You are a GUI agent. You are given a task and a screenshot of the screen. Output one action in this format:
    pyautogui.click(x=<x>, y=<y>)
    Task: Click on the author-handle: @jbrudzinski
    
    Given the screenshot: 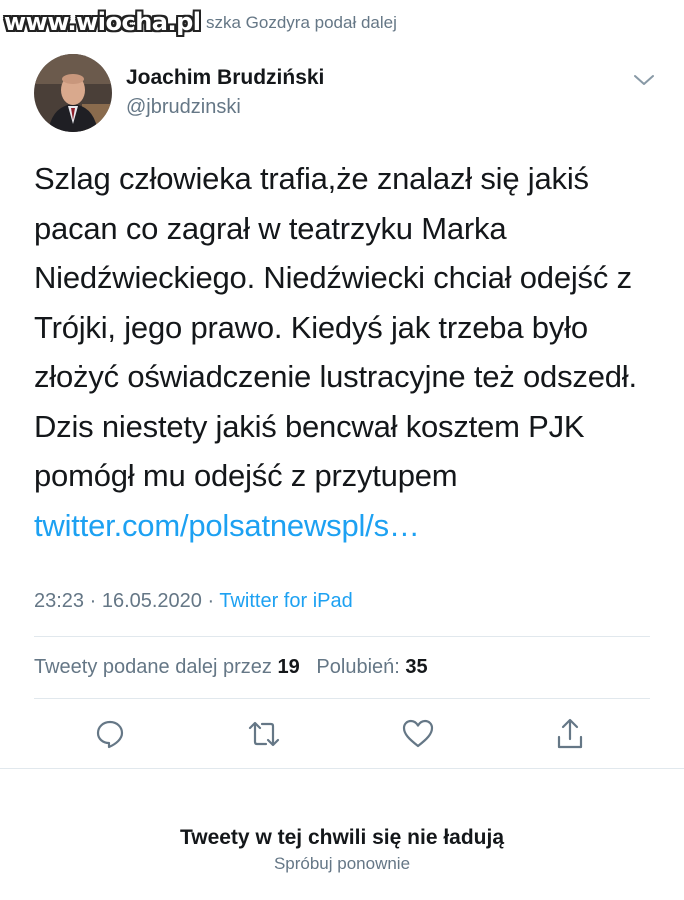 What is the action you would take?
    pyautogui.click(x=183, y=107)
    